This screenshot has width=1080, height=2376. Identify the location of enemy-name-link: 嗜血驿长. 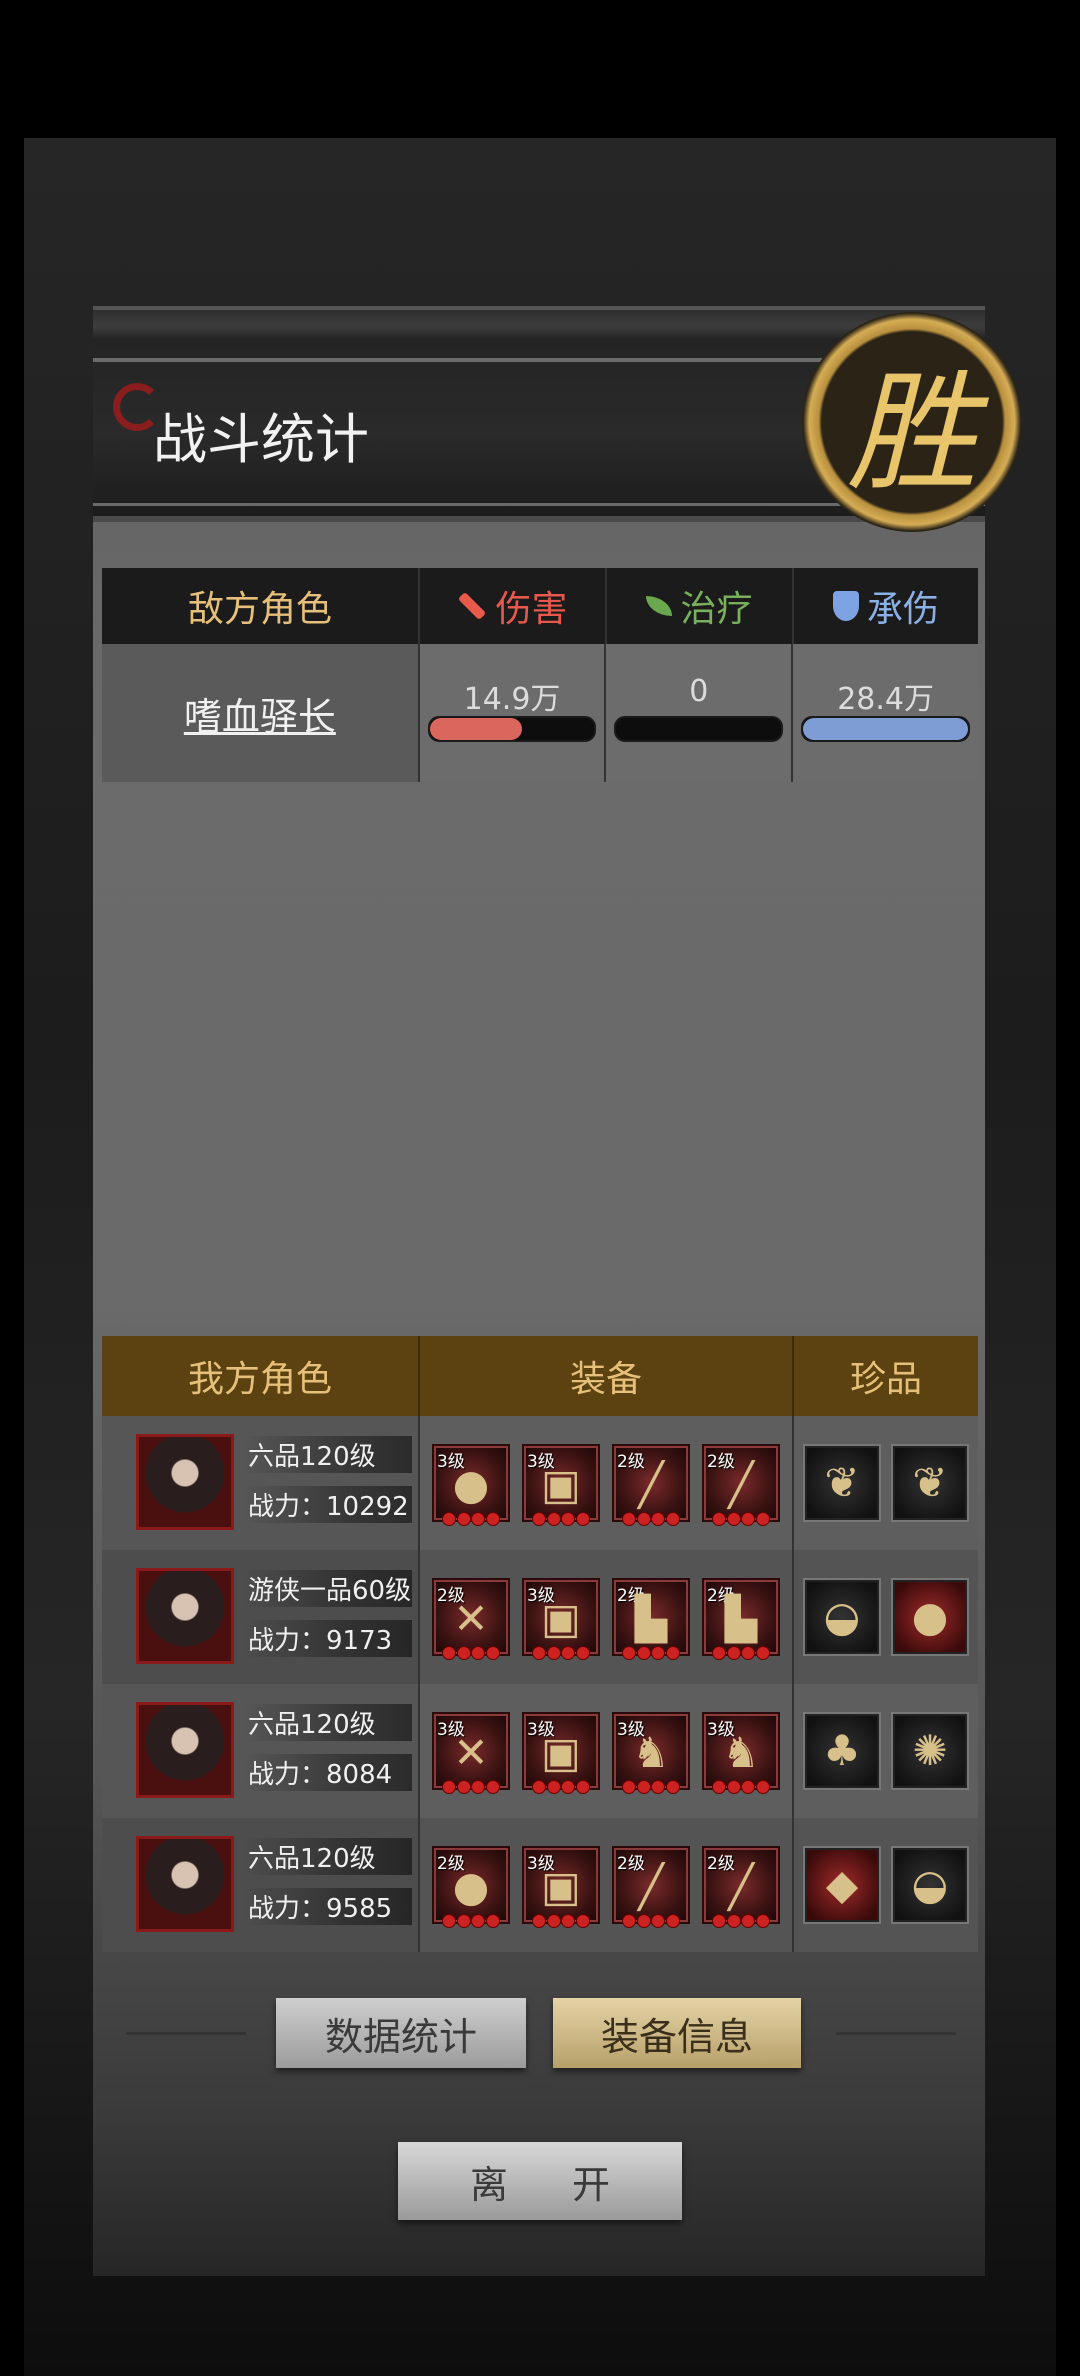
(260, 713).